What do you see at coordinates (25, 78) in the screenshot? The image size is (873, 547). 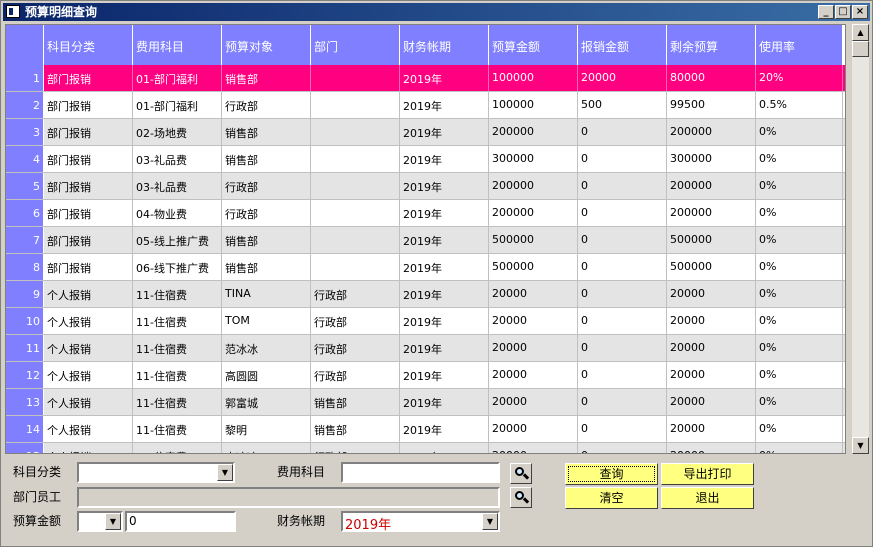 I see `row-number: 1` at bounding box center [25, 78].